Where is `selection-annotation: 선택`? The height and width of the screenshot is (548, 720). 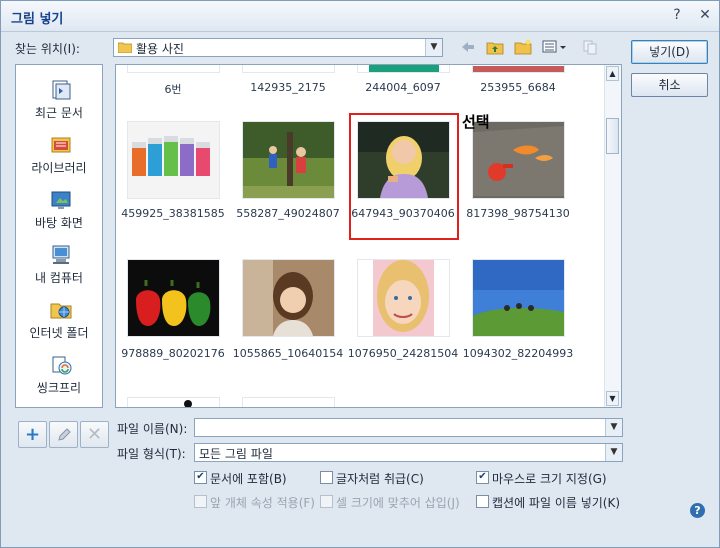
selection-annotation: 선택 is located at coordinates (476, 122).